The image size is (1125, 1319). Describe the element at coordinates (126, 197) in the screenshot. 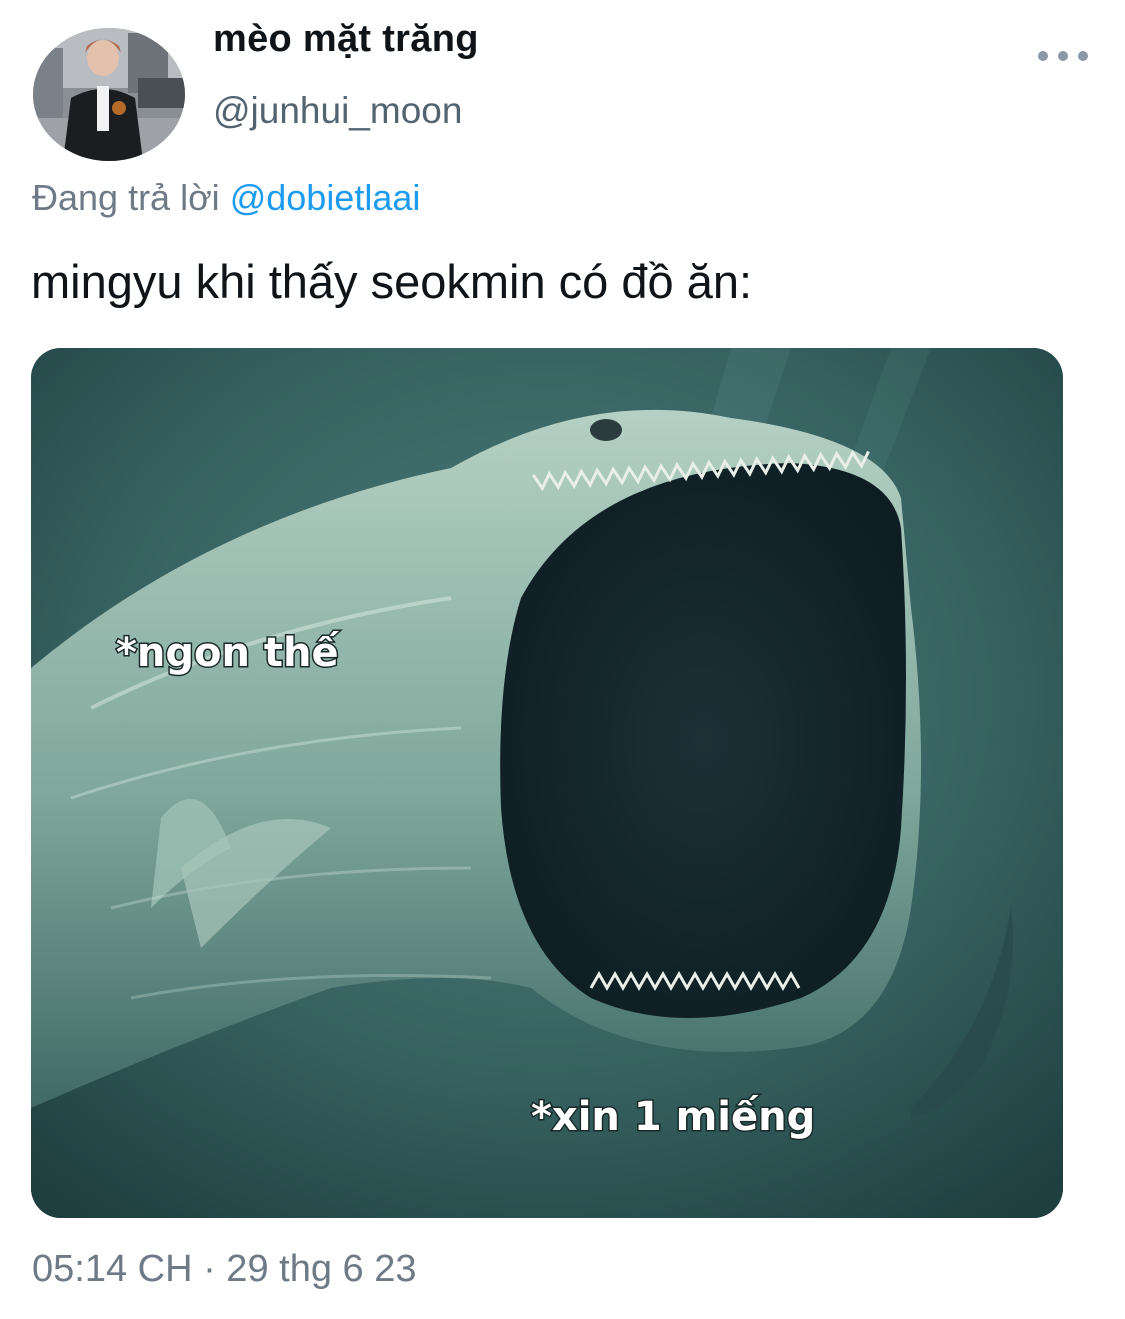

I see `replying-to-label: Đang trả lời` at that location.